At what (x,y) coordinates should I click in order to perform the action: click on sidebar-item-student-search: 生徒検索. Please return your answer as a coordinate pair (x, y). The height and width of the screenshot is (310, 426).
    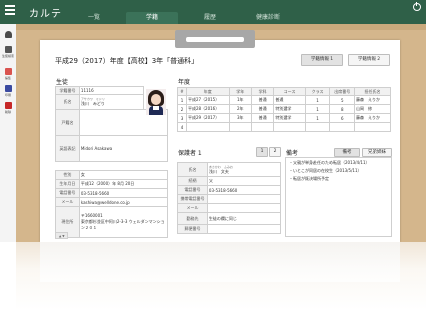
    Looking at the image, I should click on (8, 52).